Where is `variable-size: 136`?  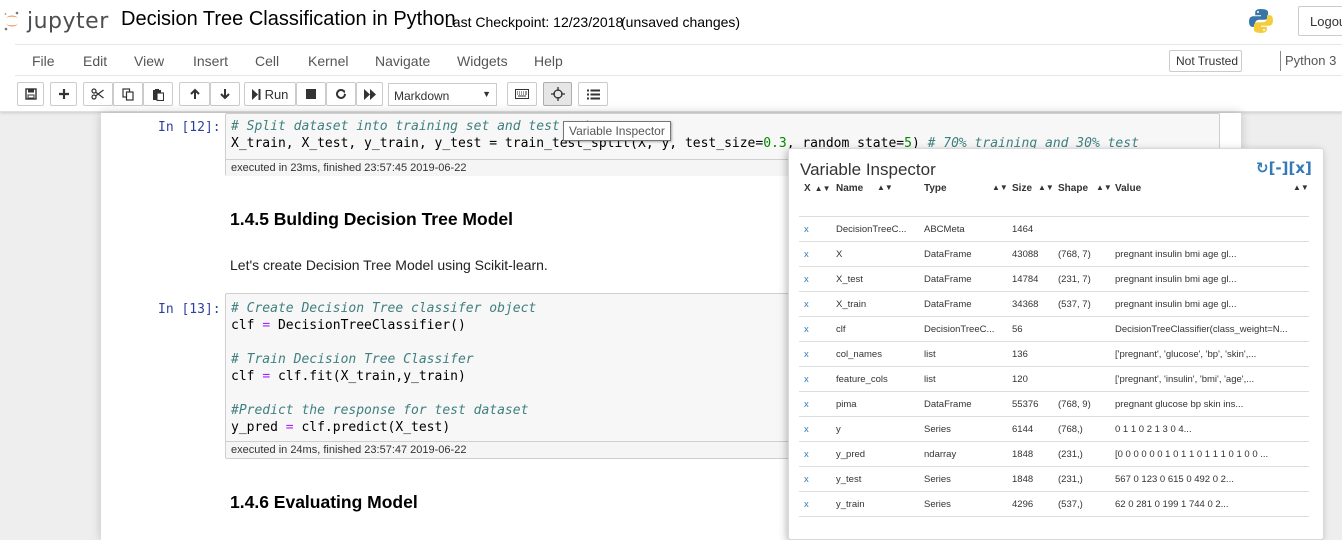 variable-size: 136 is located at coordinates (1020, 354).